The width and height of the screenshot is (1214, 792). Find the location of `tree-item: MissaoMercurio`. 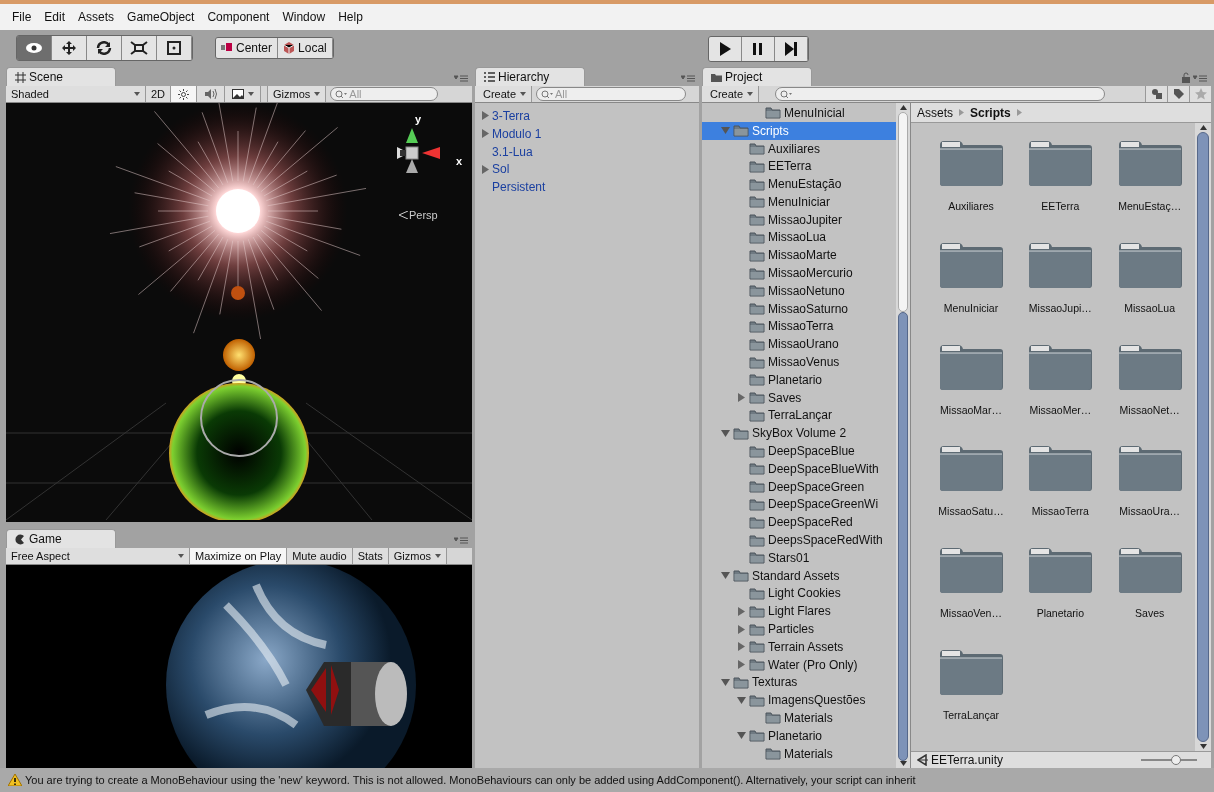

tree-item: MissaoMercurio is located at coordinates (799, 273).